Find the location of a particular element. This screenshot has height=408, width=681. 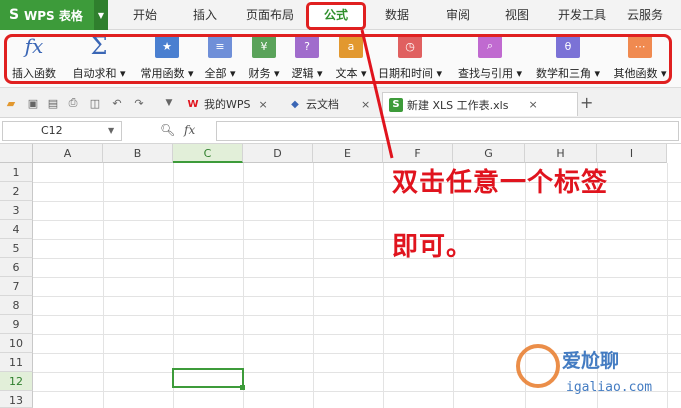

site-watermark: 爱尬聊 igaliao.com is located at coordinates (595, 372).